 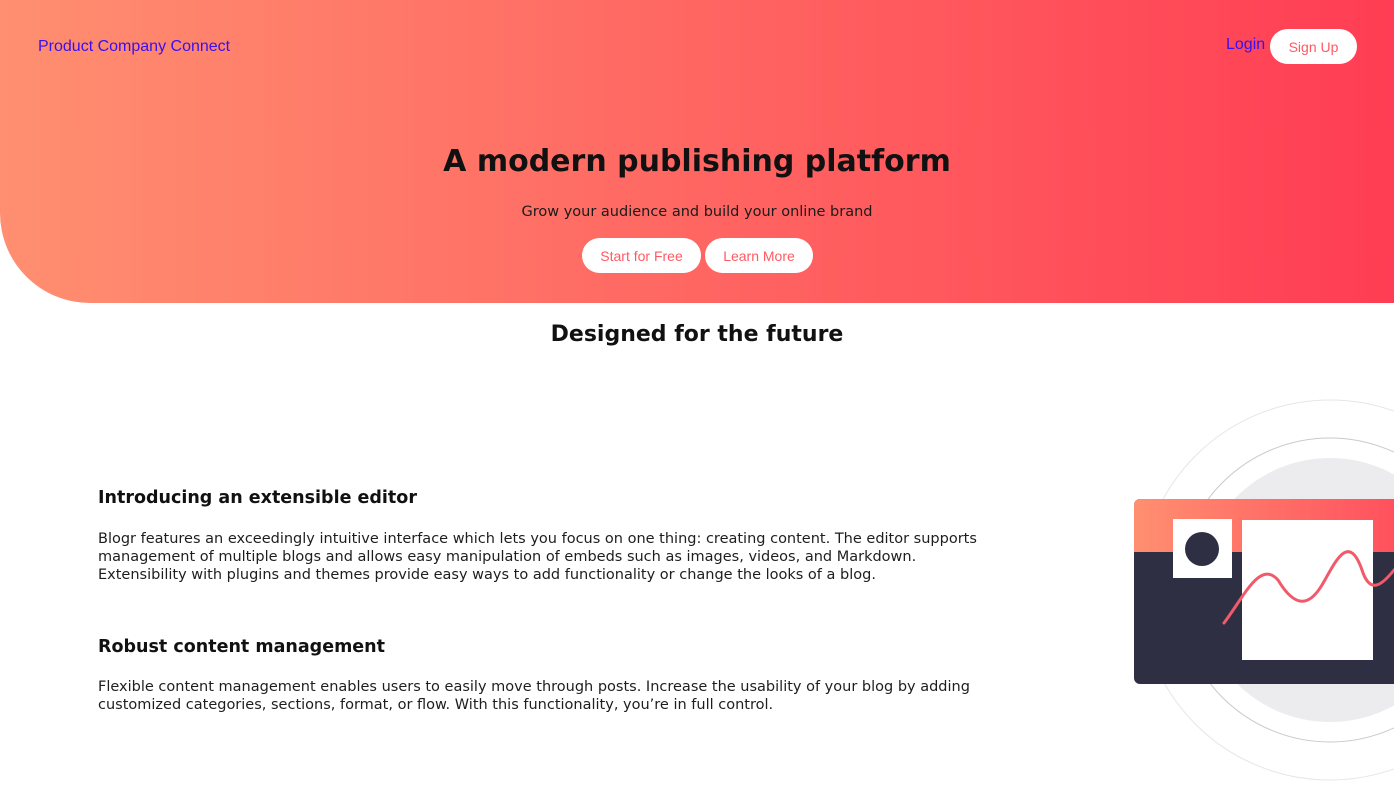 What do you see at coordinates (1245, 45) in the screenshot?
I see `login-link: Login` at bounding box center [1245, 45].